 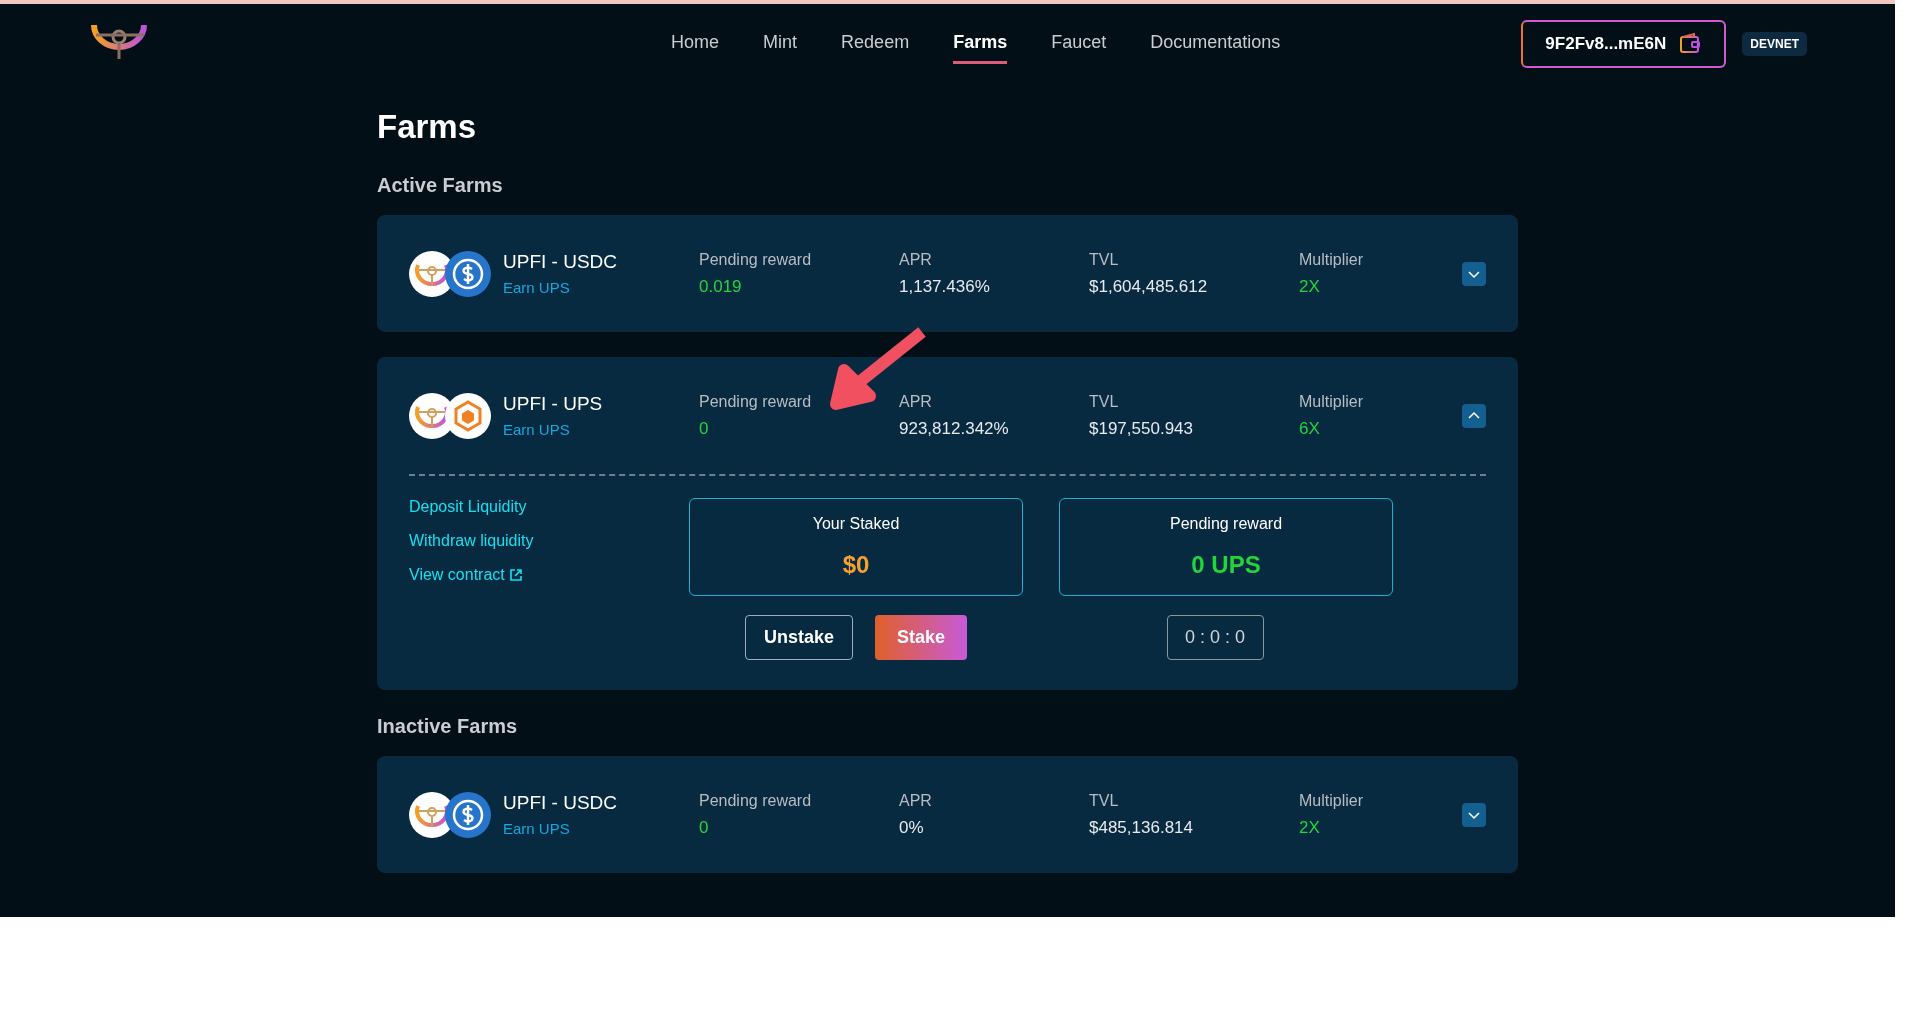 What do you see at coordinates (448, 726) in the screenshot?
I see `section-title: Inactive Farms` at bounding box center [448, 726].